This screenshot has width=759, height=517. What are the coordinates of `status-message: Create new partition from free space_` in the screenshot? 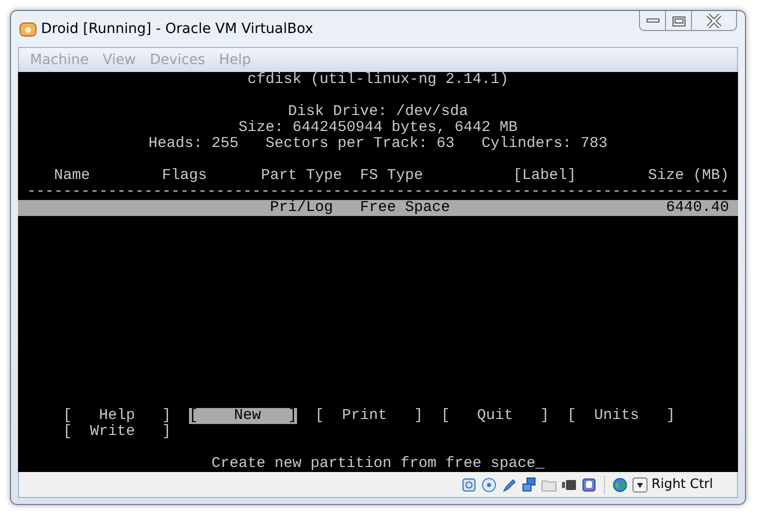 It's located at (378, 463).